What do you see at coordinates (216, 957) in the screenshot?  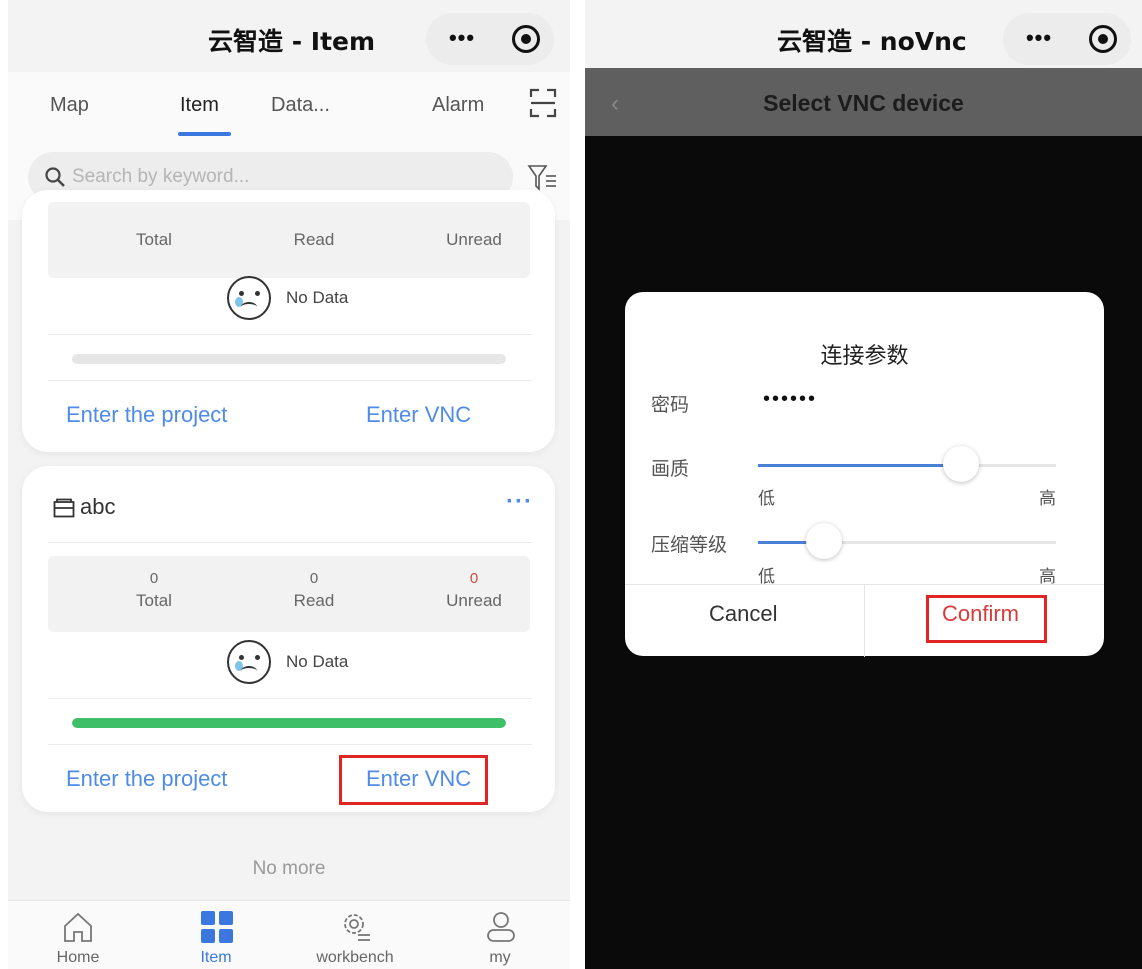 I see `nav-label: Item` at bounding box center [216, 957].